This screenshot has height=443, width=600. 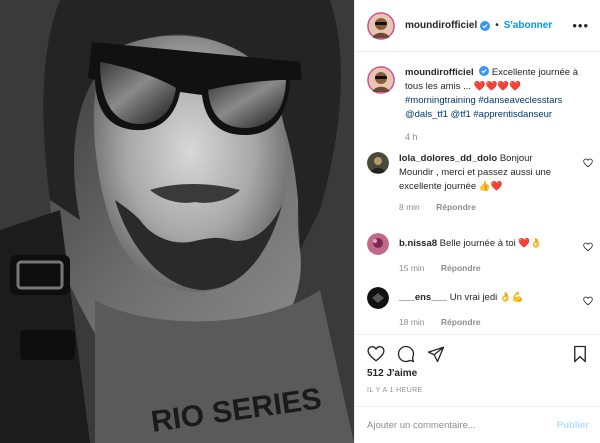 I want to click on post-header: moundirofficiel • S'abonner •••, so click(x=477, y=26).